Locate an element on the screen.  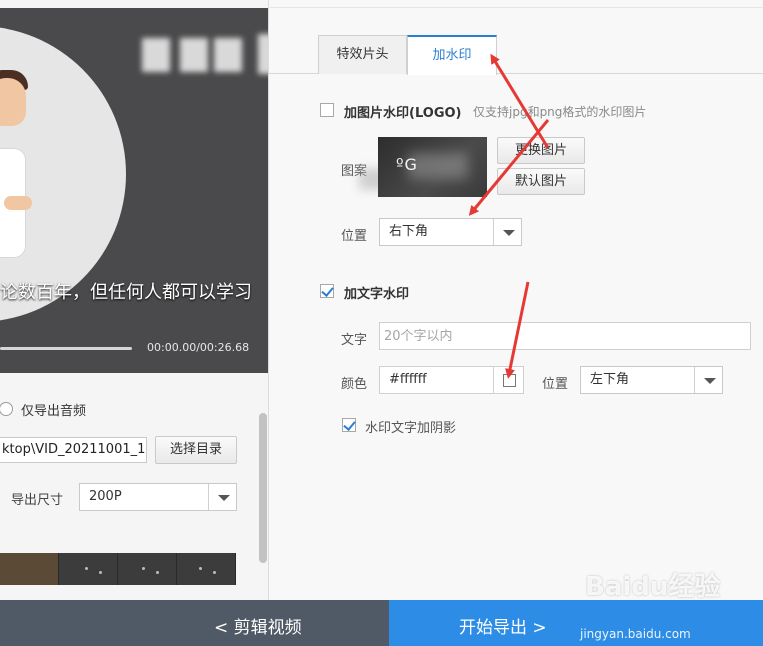
back-to-edit-button: < 剪辑视频 is located at coordinates (194, 623).